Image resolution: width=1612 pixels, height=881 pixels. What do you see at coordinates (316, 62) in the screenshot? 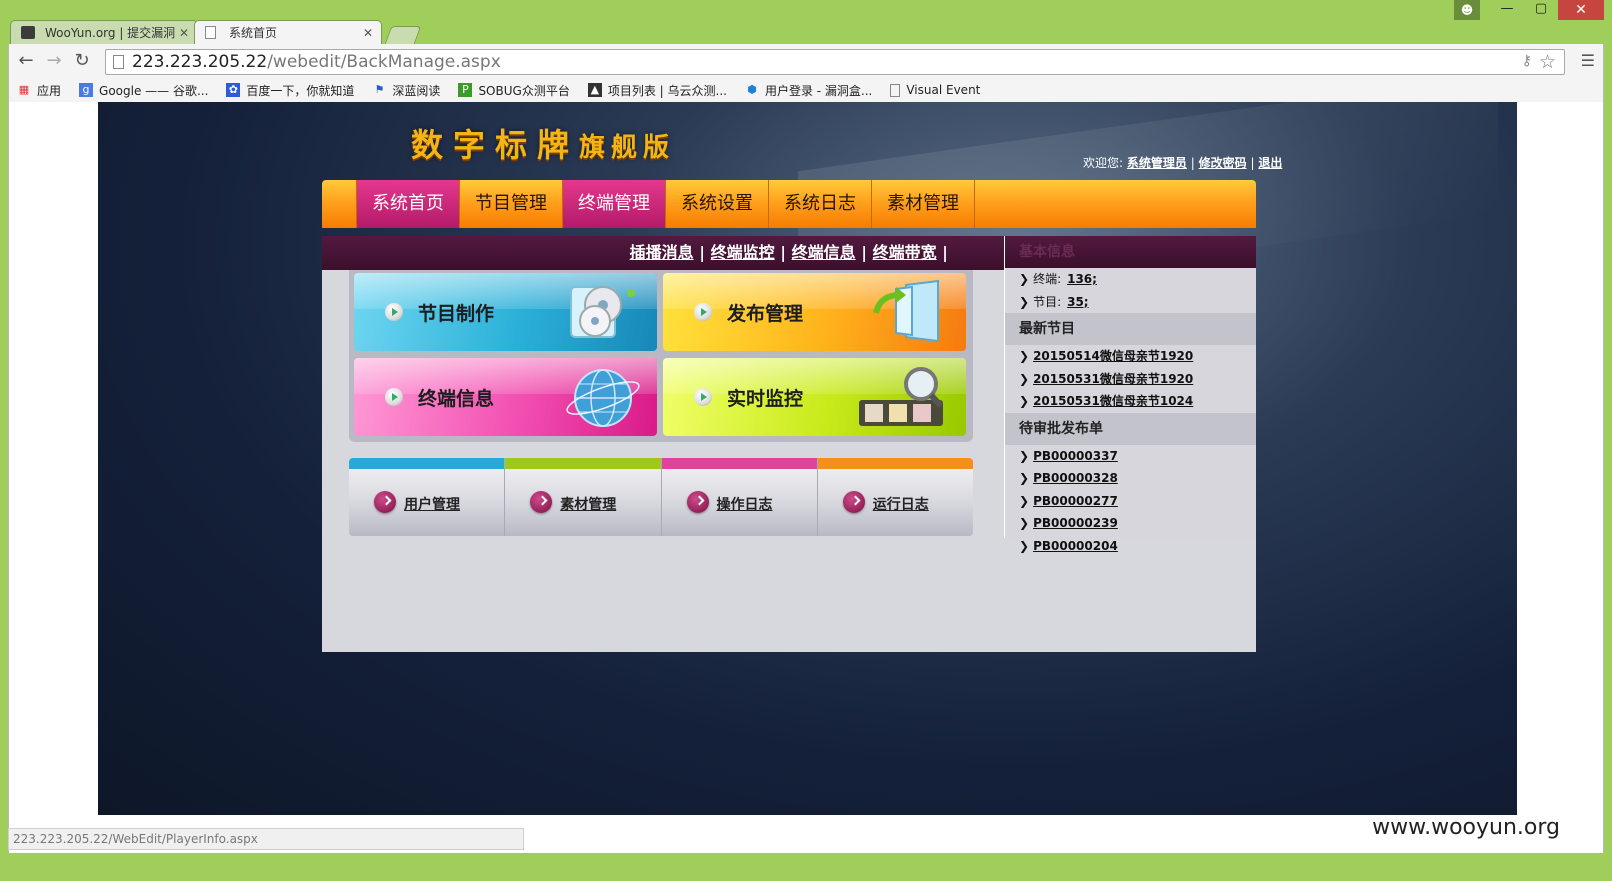
I see `url-text: 223.223.205.22/webedit/BackManage.aspx` at bounding box center [316, 62].